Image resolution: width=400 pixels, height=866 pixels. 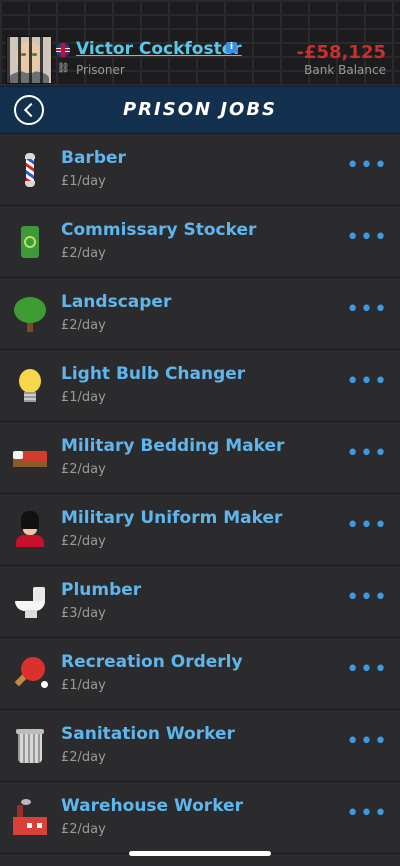 I want to click on uk-flag-icon, so click(x=63, y=50).